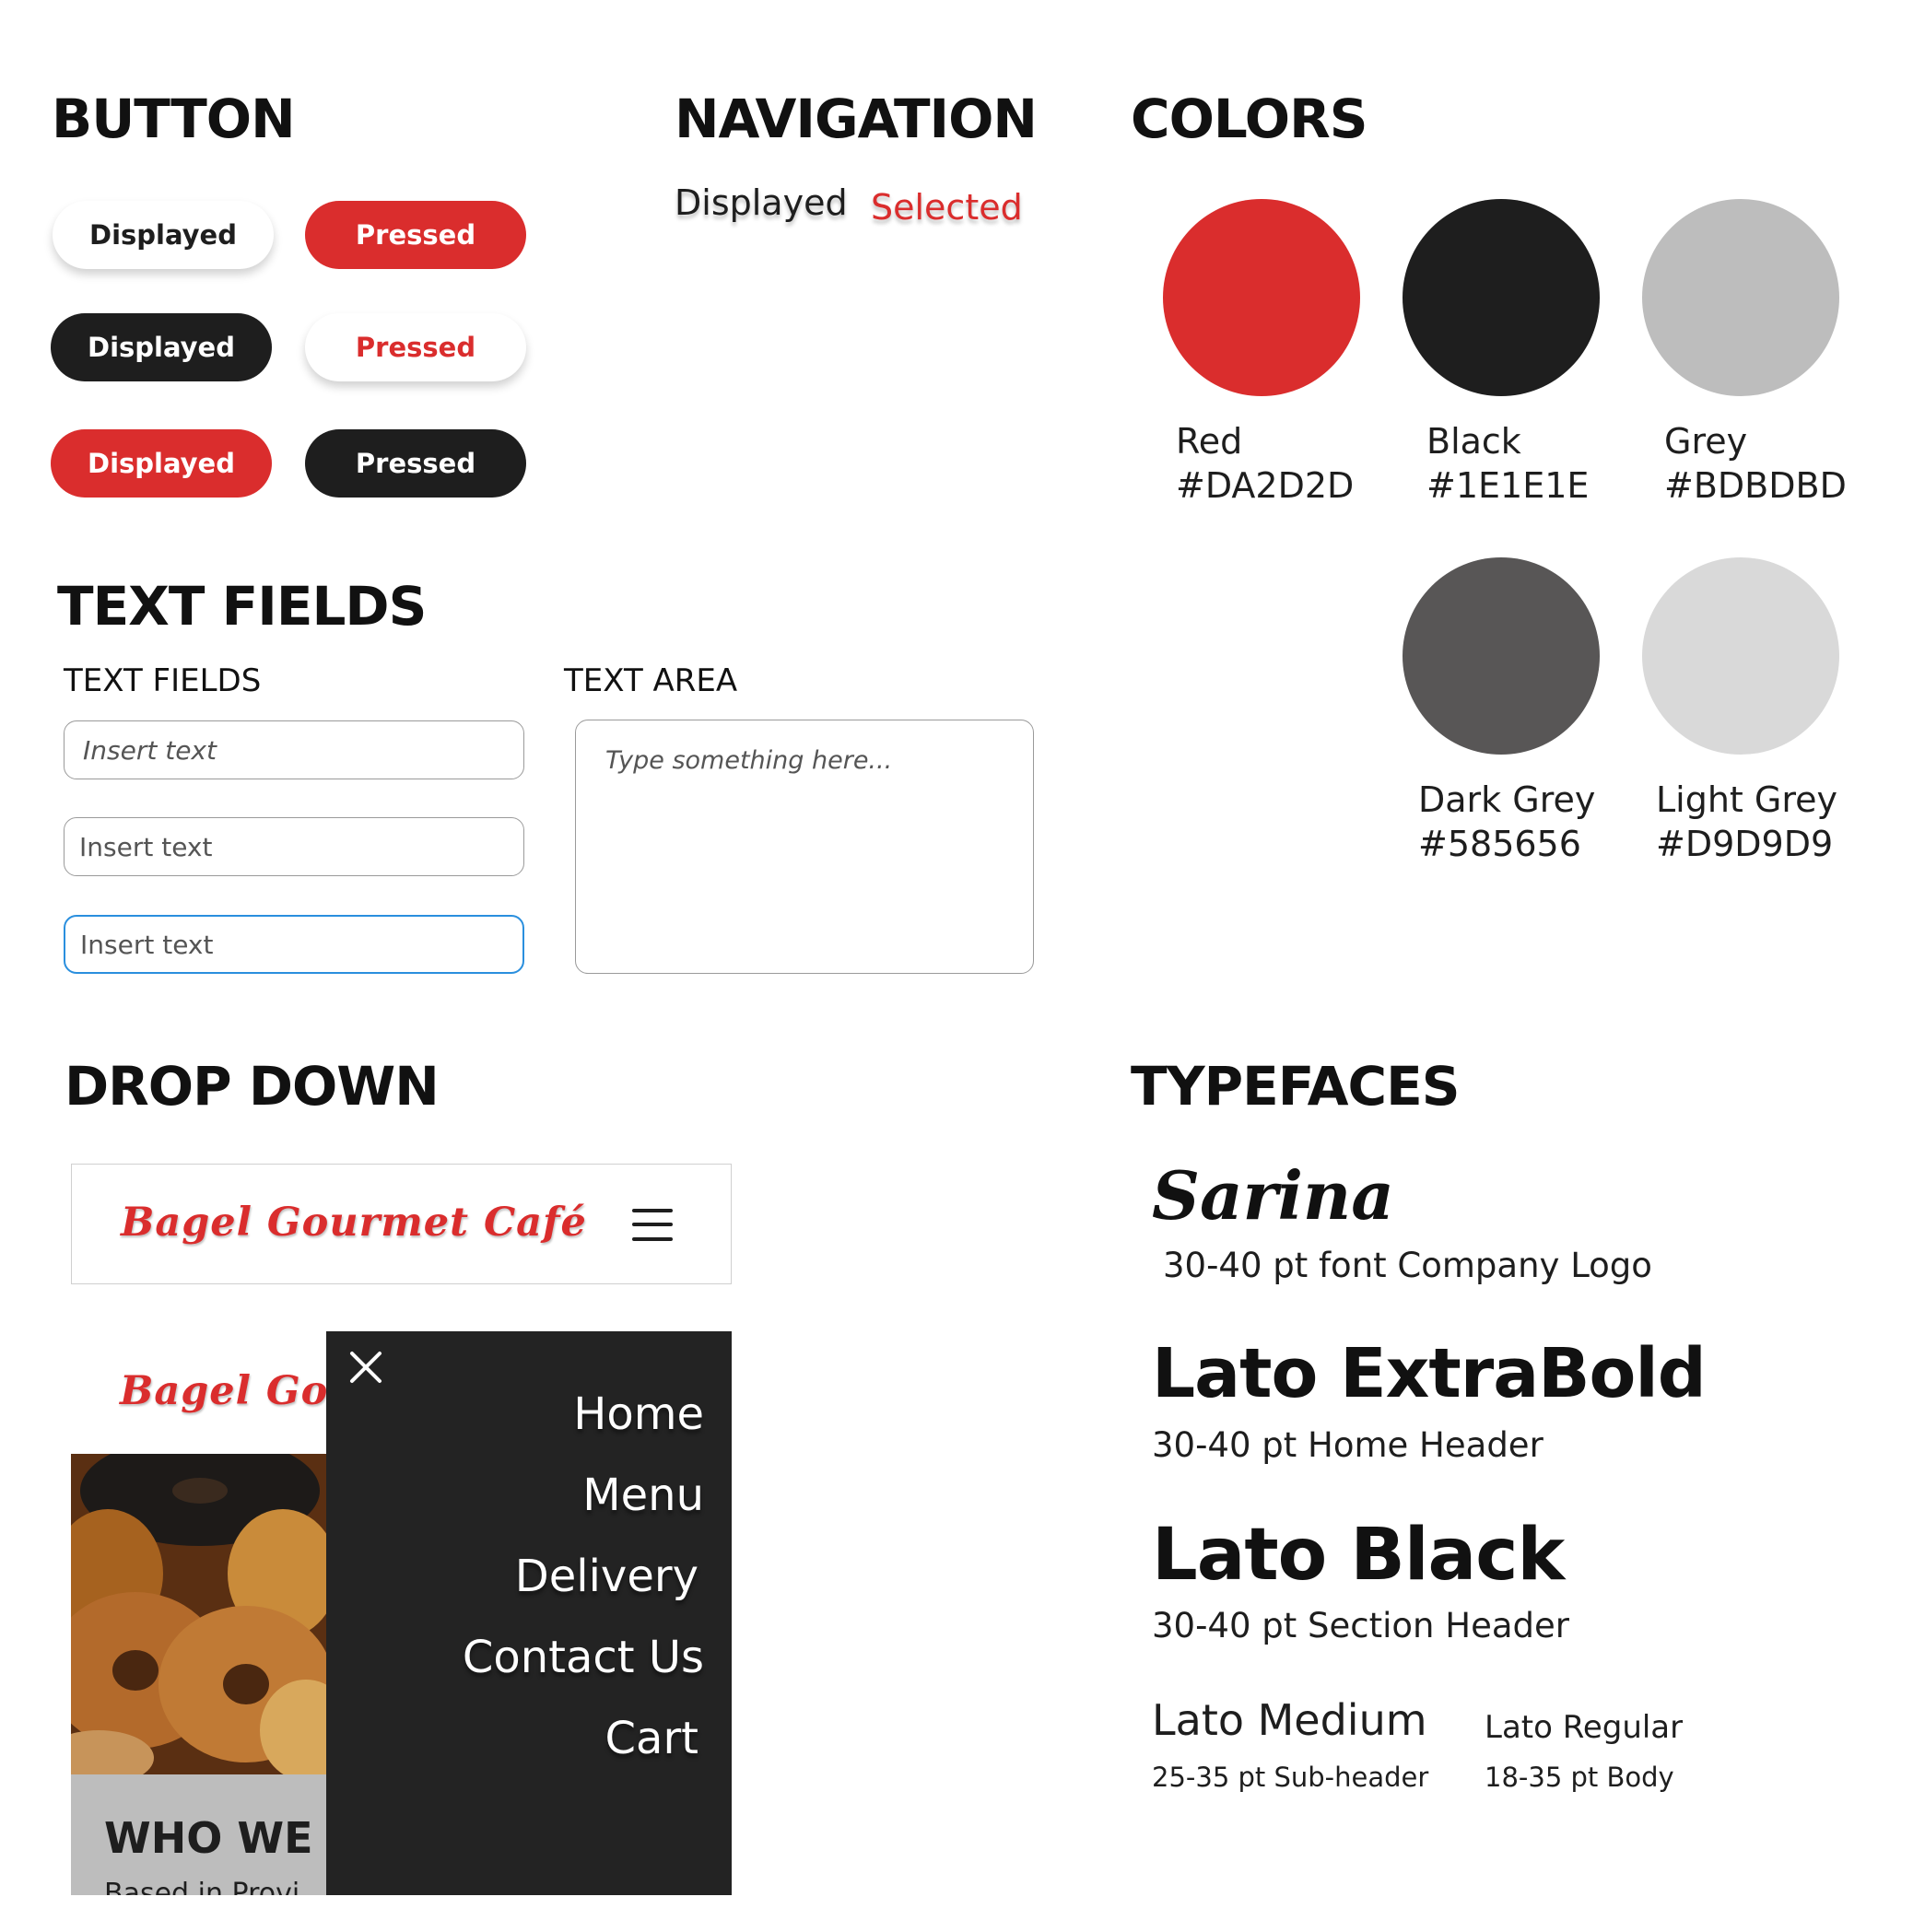 The width and height of the screenshot is (1925, 1932). I want to click on drop-down-section-title: DROP DOWN, so click(252, 1086).